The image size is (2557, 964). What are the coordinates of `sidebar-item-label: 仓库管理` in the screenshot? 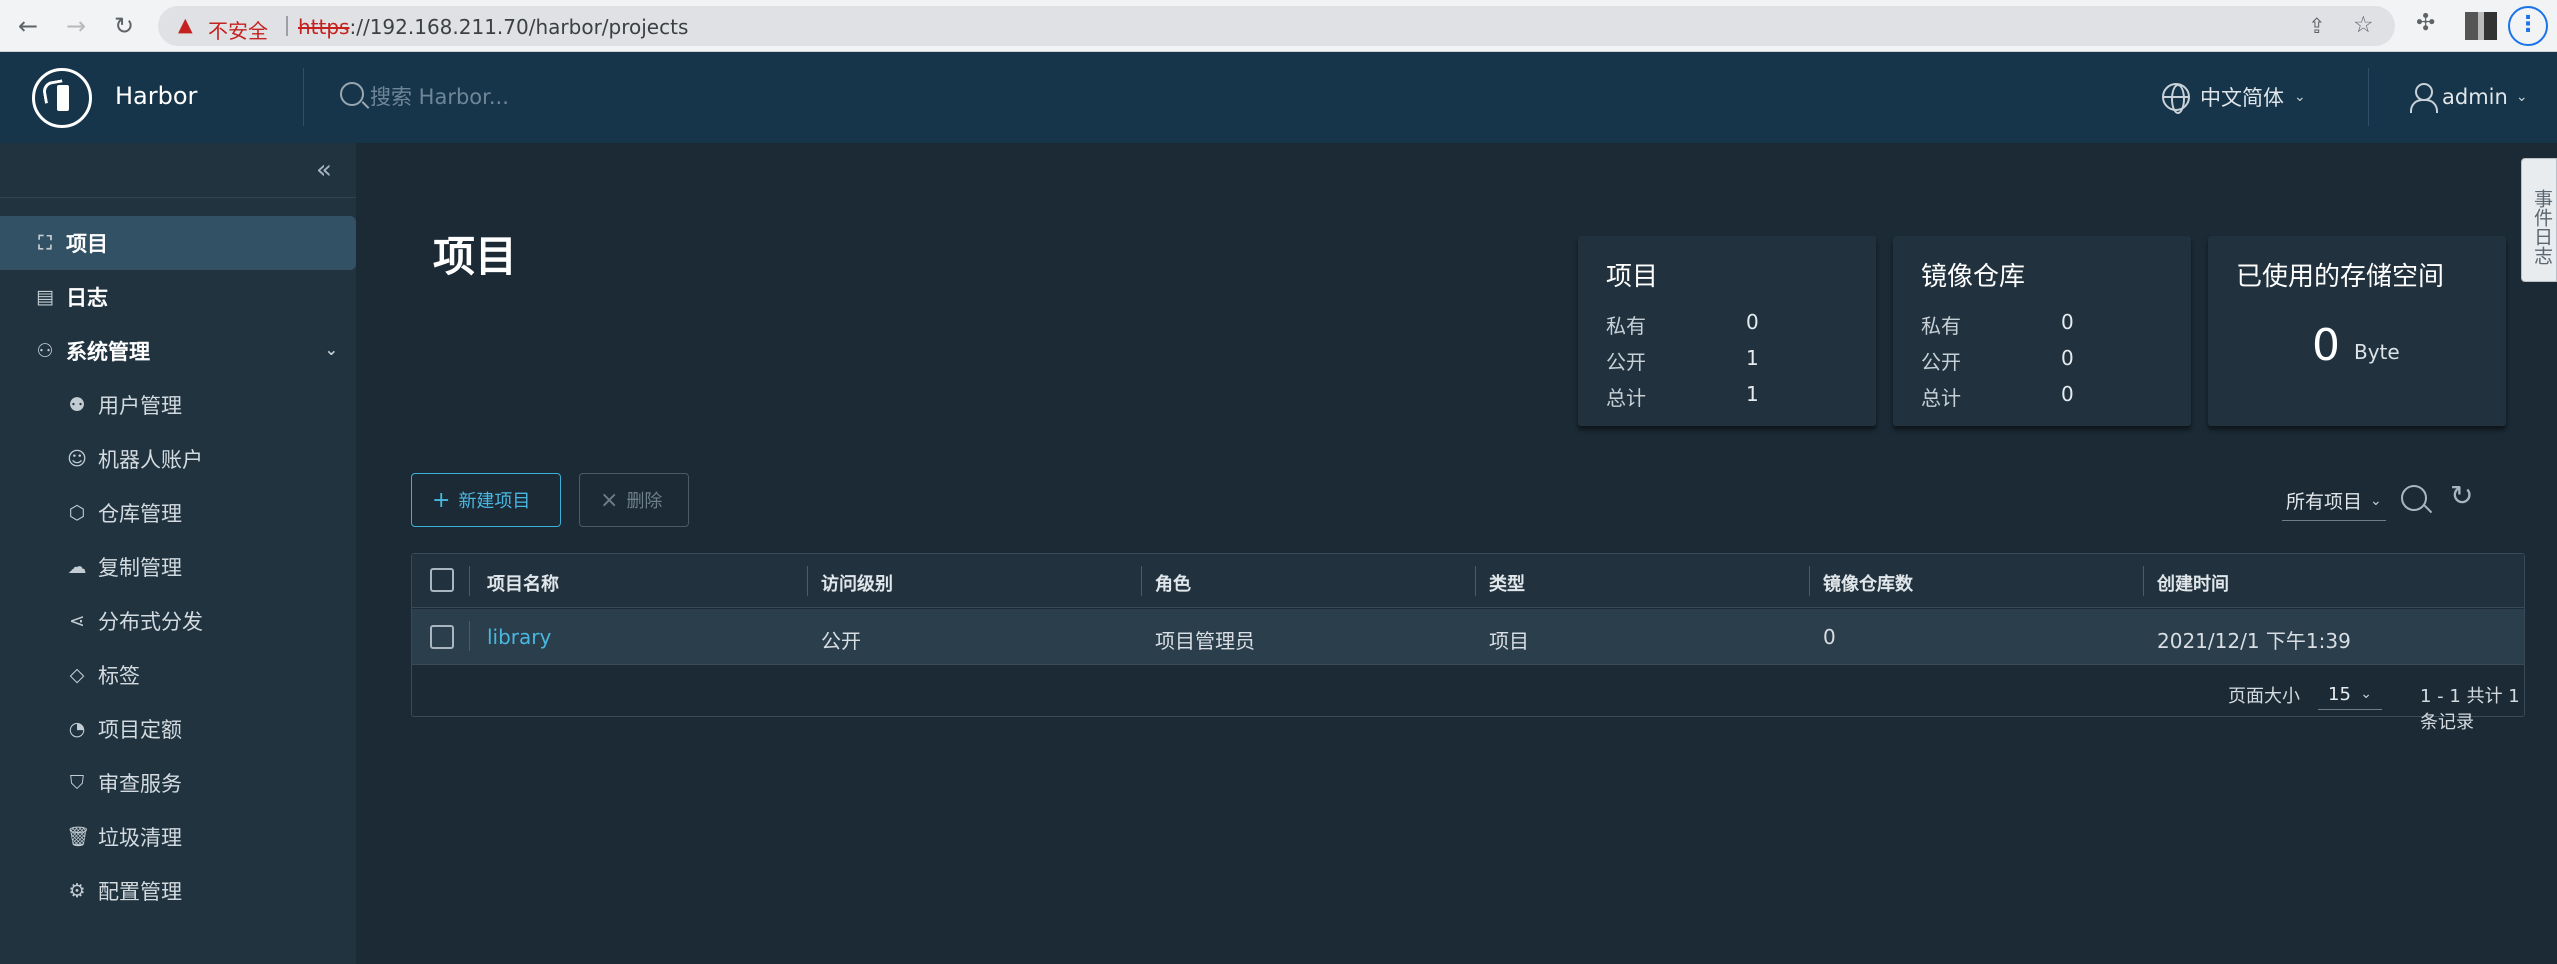 It's located at (140, 514).